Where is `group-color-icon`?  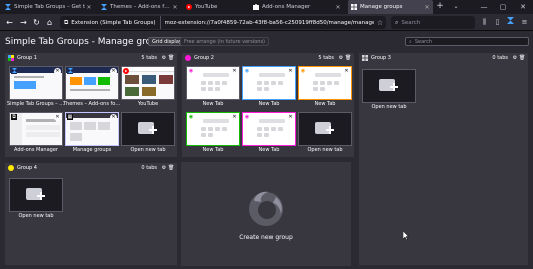
group-color-icon is located at coordinates (188, 58).